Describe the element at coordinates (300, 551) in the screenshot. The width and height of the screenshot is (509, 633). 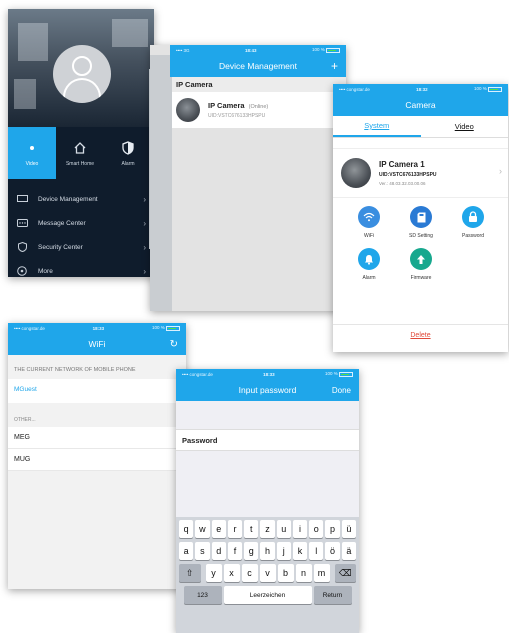
I see `key-k: k` at that location.